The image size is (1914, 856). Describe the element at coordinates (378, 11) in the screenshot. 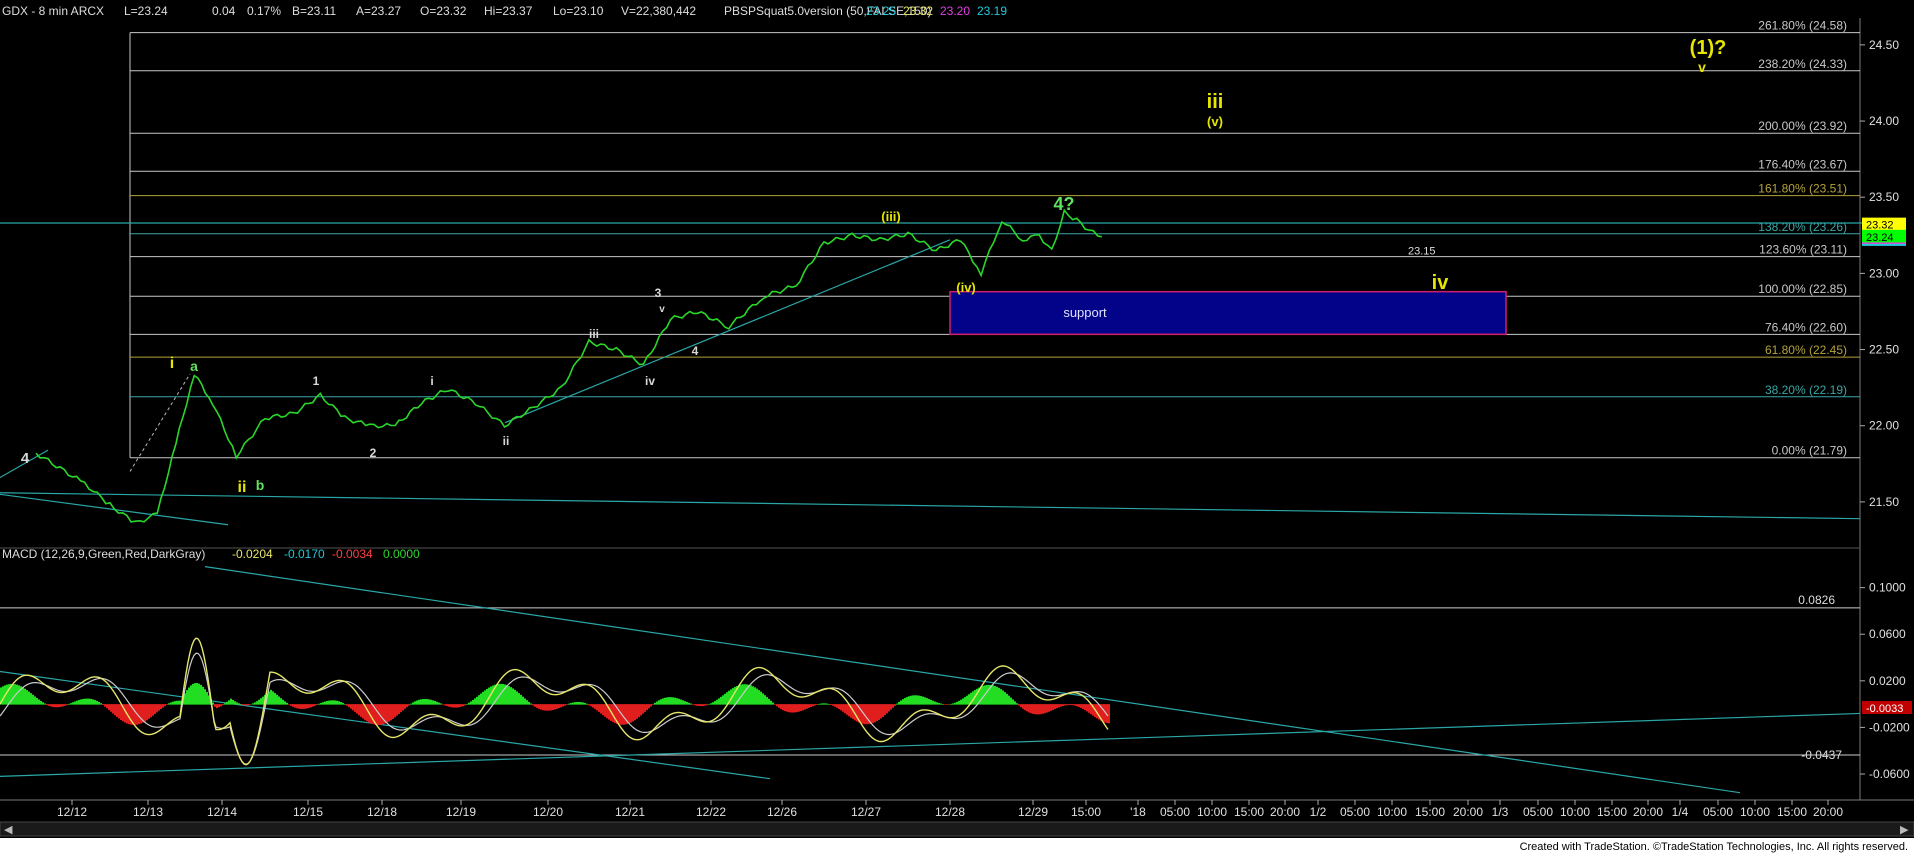

I see `ask-value: A=23.27` at that location.